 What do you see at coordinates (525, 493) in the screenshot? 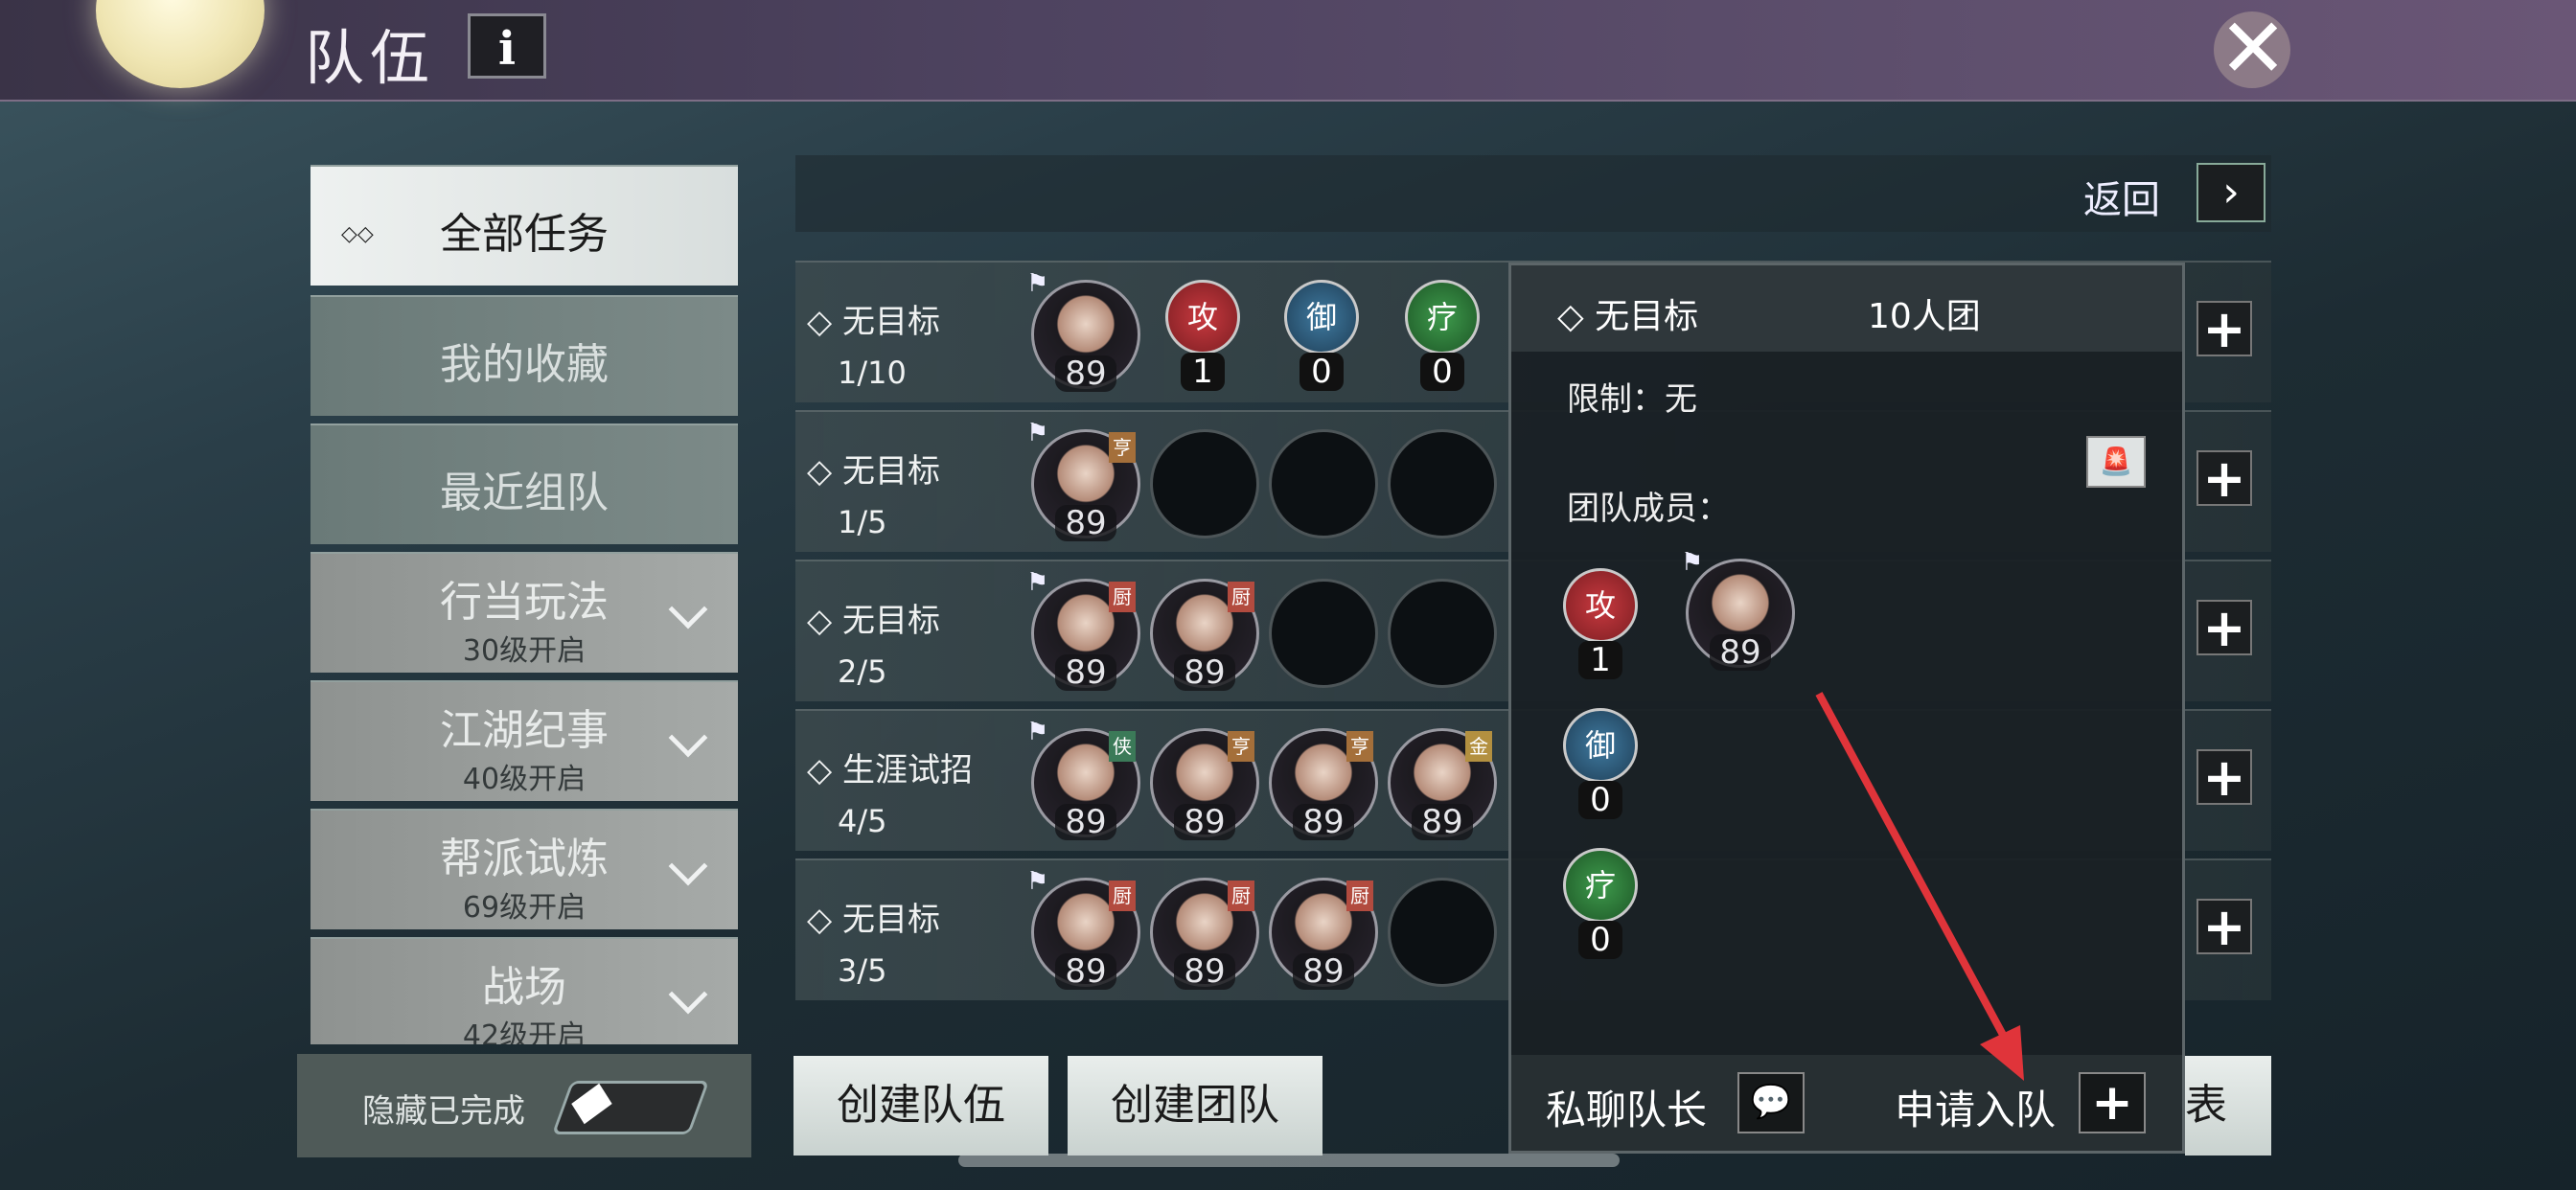
I see `menu-item-label: 最近组队` at bounding box center [525, 493].